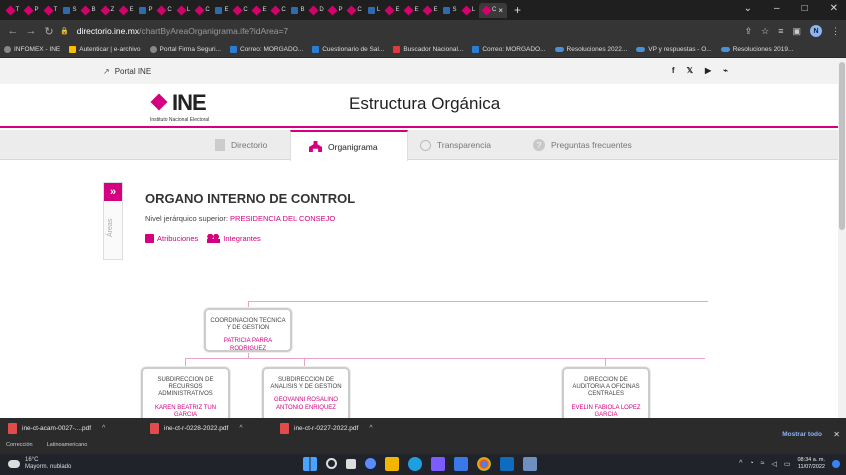  I want to click on share-icon: ⇪, so click(749, 31).